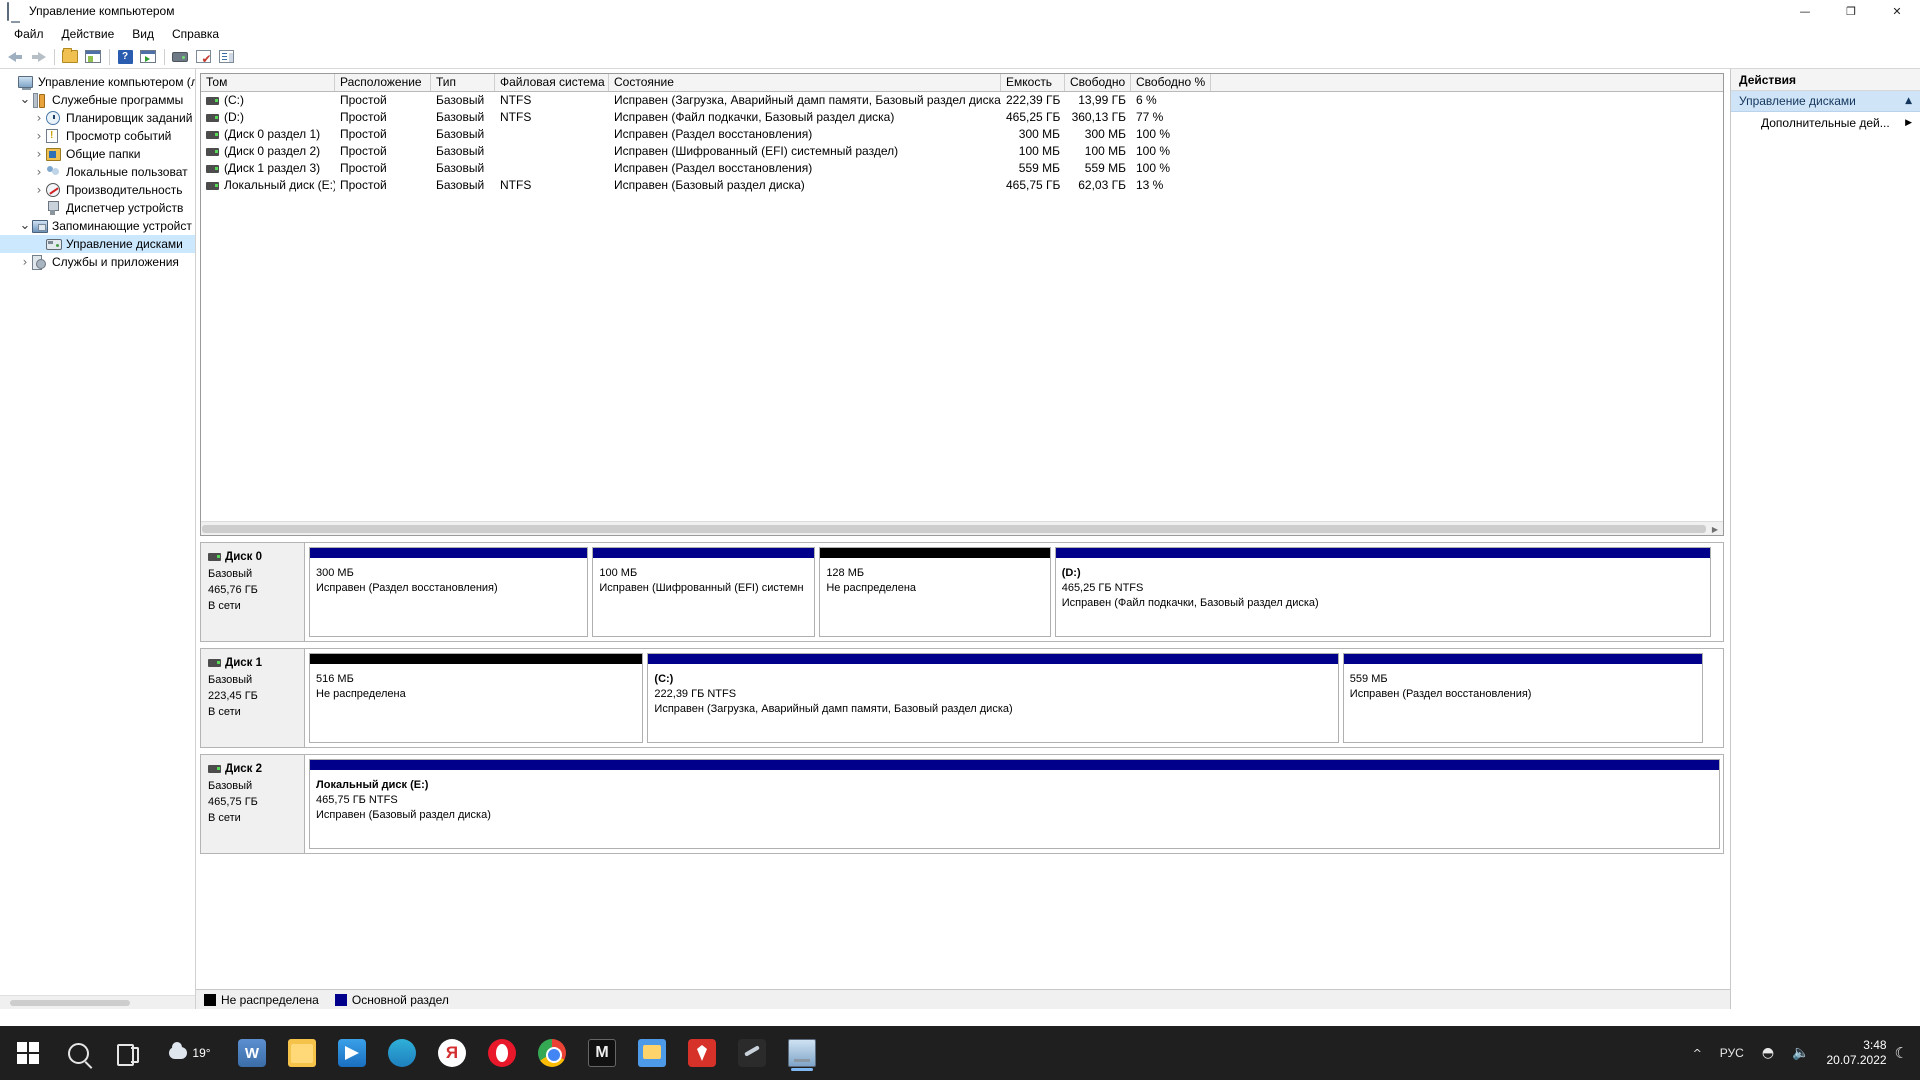  What do you see at coordinates (143, 34) in the screenshot?
I see `menu-view: Вид` at bounding box center [143, 34].